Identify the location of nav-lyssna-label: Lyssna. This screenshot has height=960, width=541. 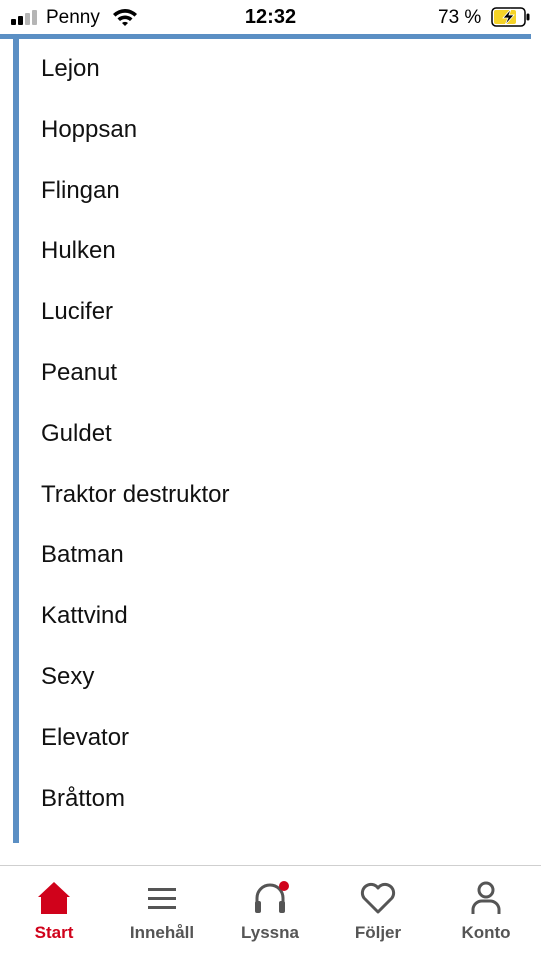
(270, 932).